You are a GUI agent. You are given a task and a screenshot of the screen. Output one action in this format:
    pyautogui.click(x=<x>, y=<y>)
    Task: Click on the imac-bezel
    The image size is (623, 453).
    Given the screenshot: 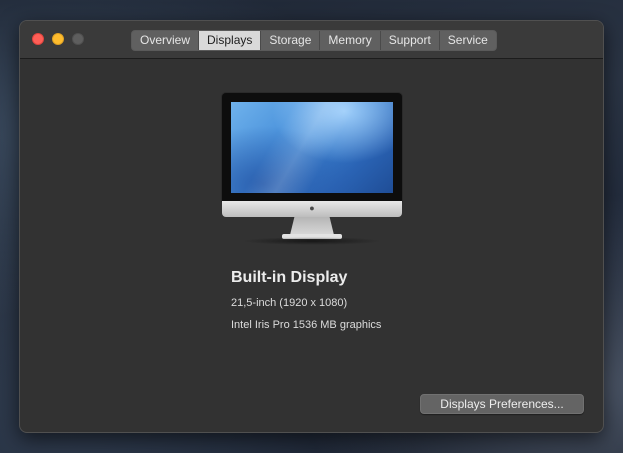 What is the action you would take?
    pyautogui.click(x=312, y=147)
    